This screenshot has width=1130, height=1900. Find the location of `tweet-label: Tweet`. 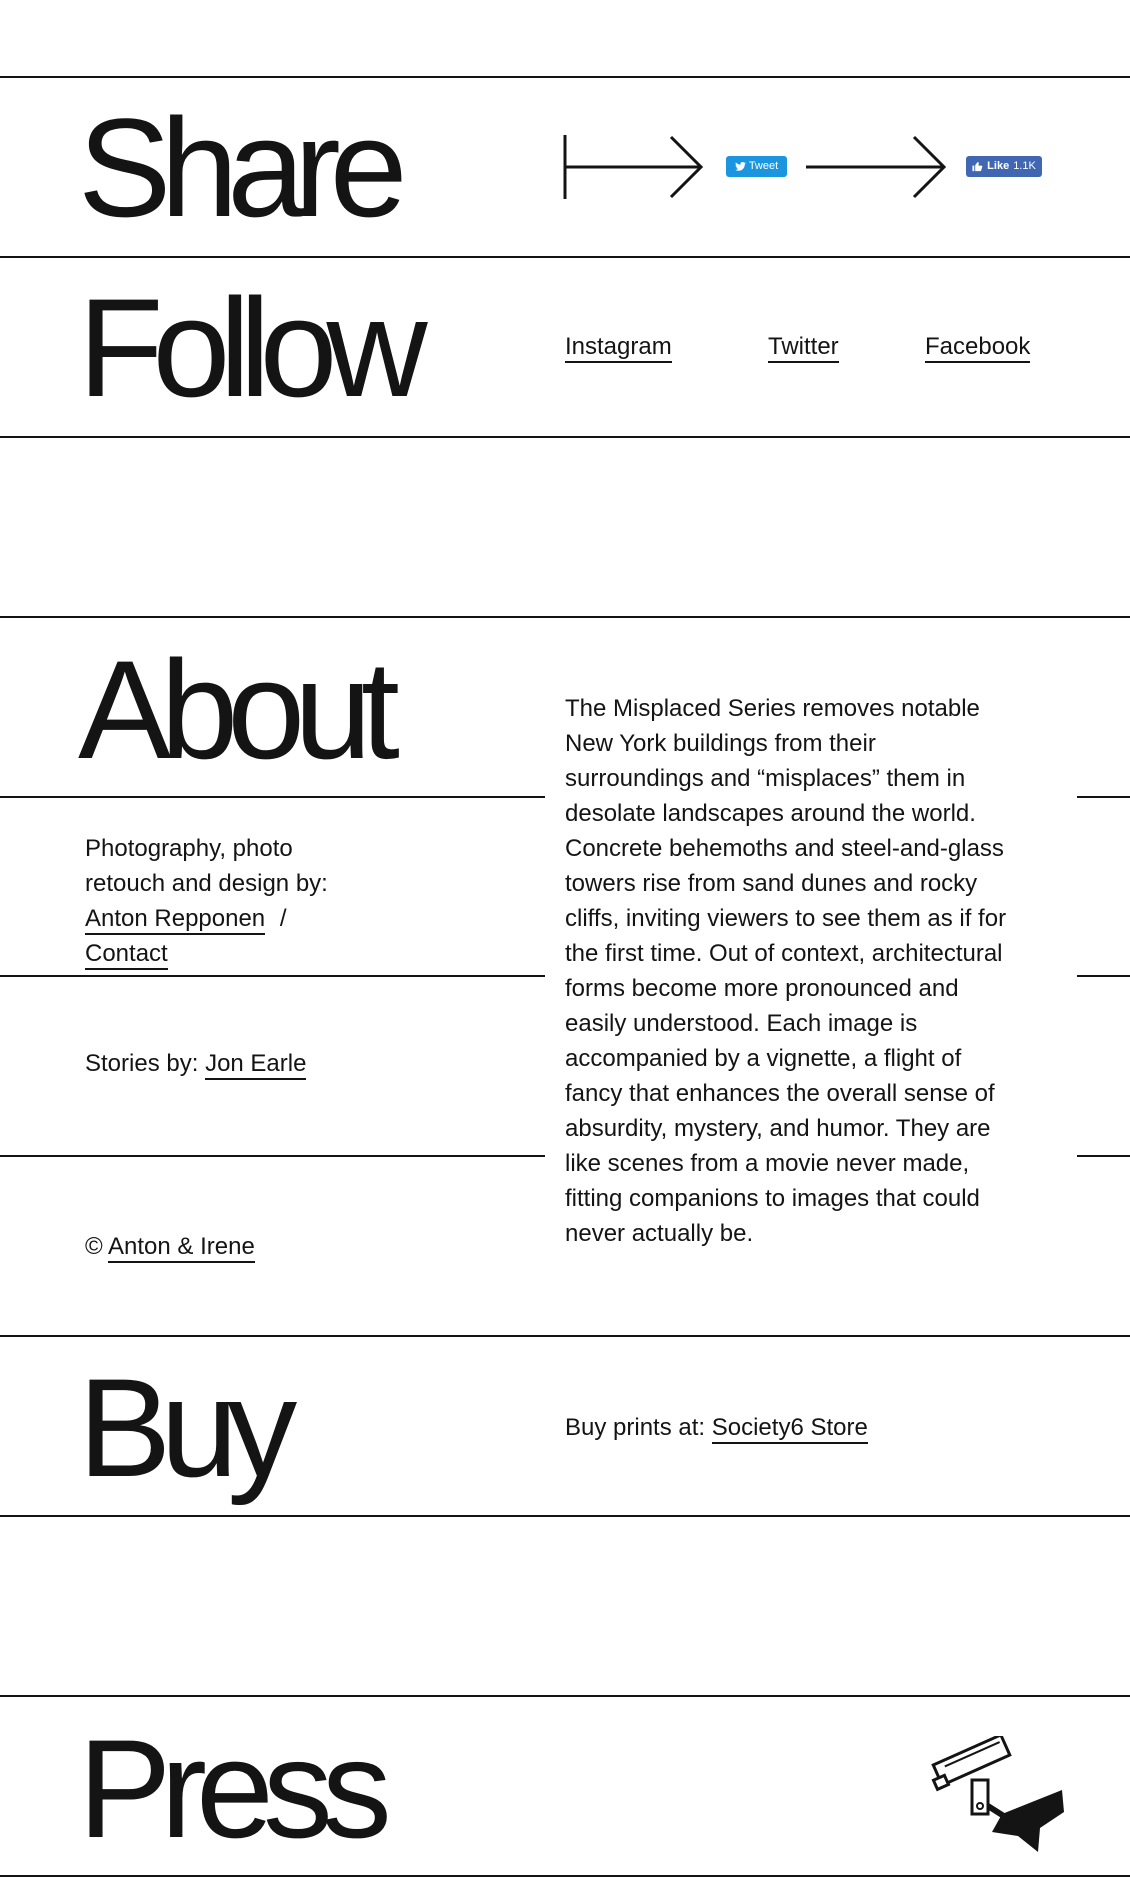

tweet-label: Tweet is located at coordinates (763, 166).